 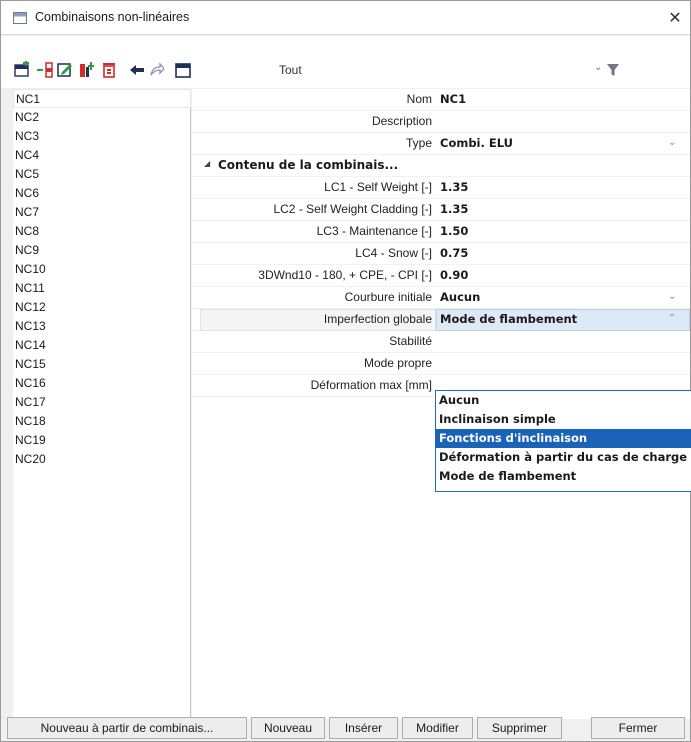 What do you see at coordinates (508, 319) in the screenshot?
I see `global-imperfection-select: Mode de flambement` at bounding box center [508, 319].